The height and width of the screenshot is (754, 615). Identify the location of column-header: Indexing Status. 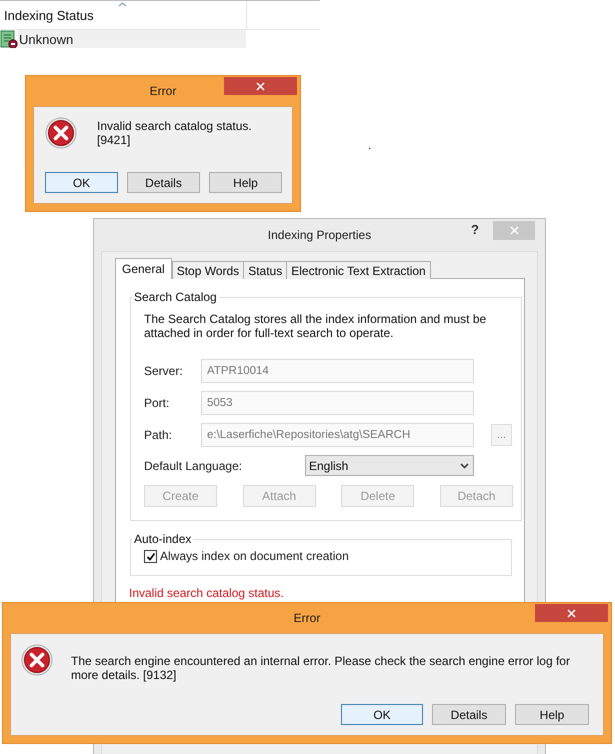
(123, 15).